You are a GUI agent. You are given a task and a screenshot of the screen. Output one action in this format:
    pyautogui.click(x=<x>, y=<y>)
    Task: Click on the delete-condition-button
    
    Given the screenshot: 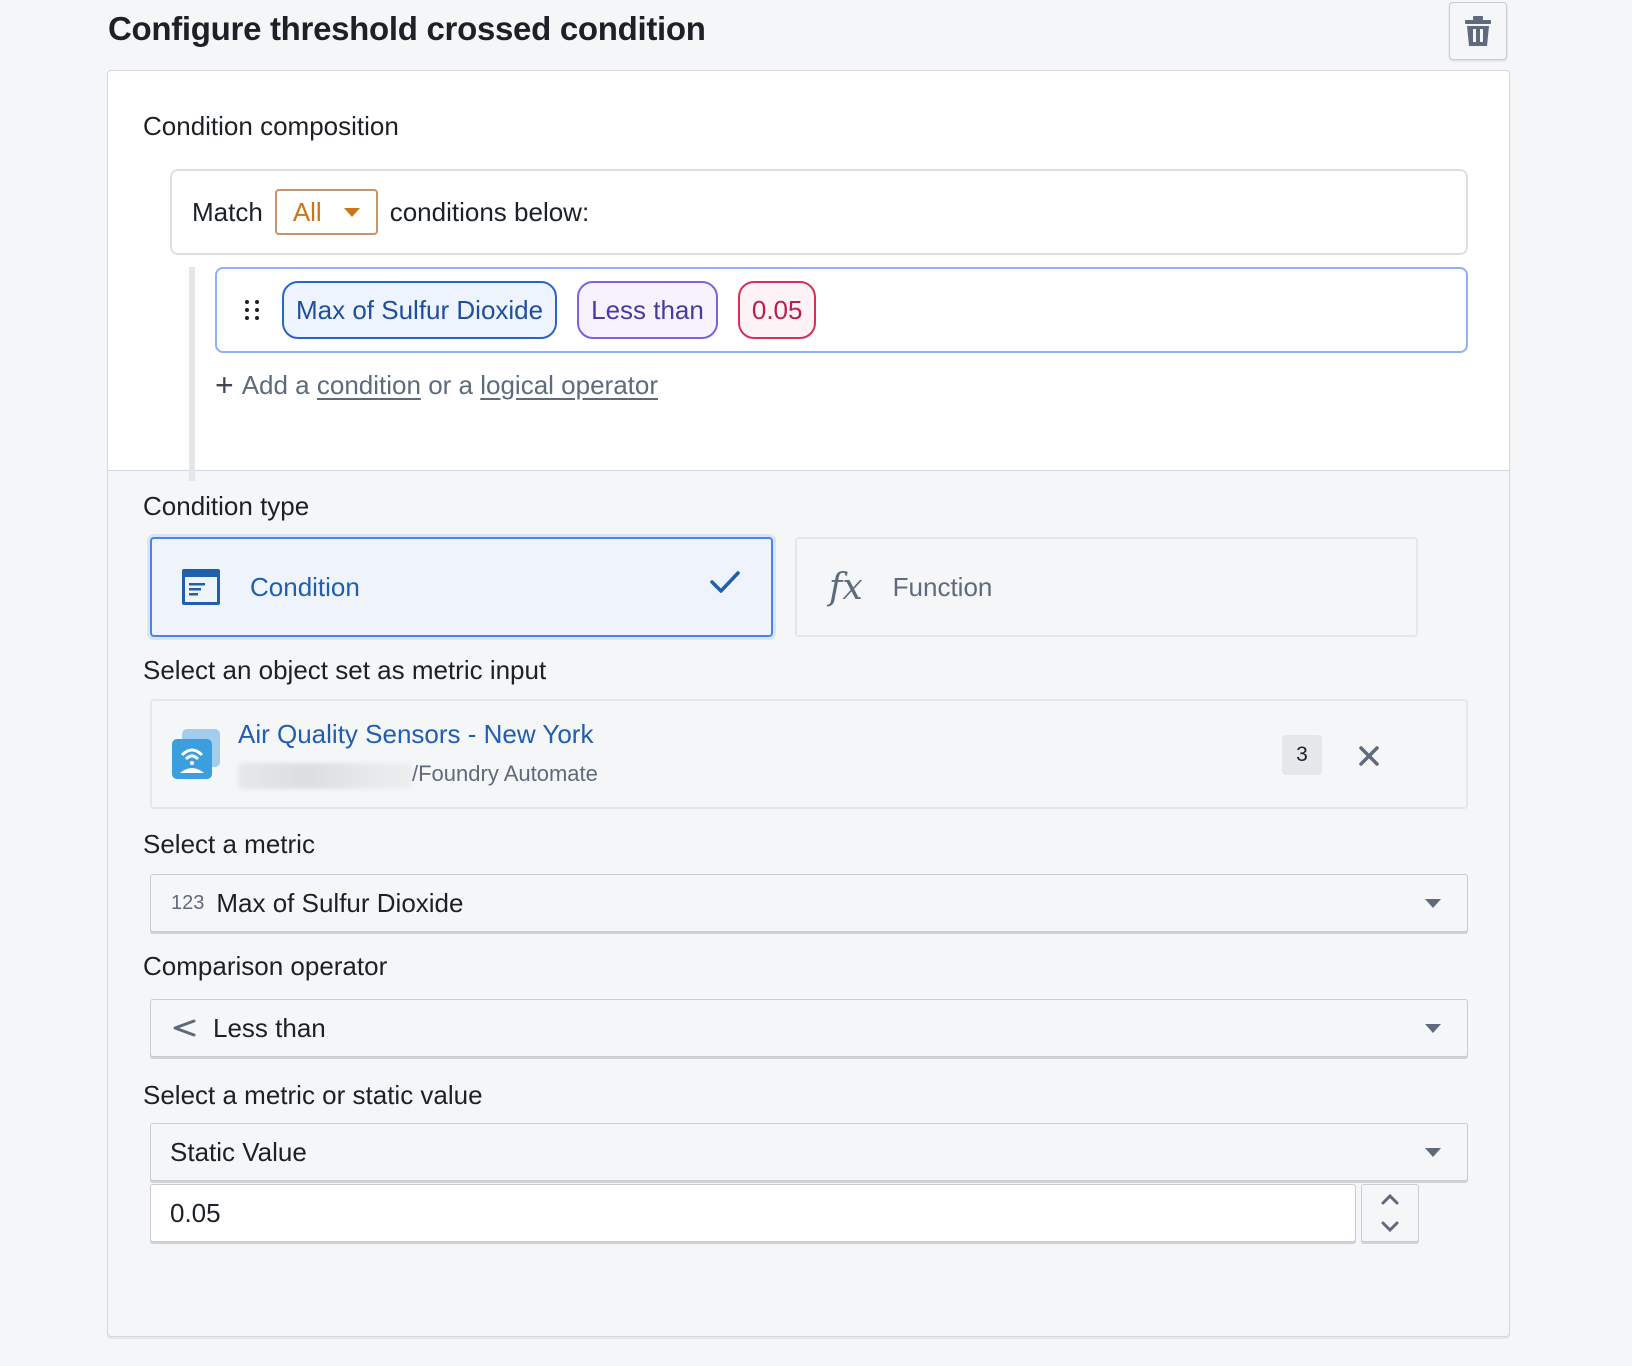 What is the action you would take?
    pyautogui.click(x=1478, y=31)
    